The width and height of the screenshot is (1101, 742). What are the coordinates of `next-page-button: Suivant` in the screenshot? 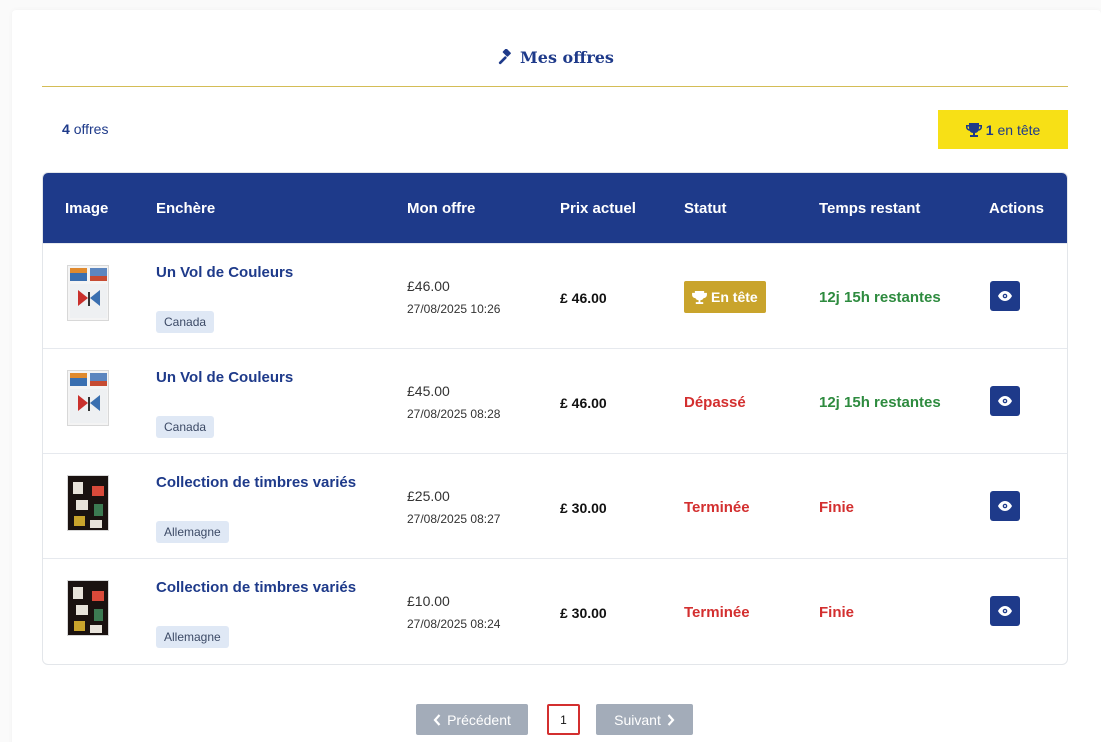 It's located at (644, 719).